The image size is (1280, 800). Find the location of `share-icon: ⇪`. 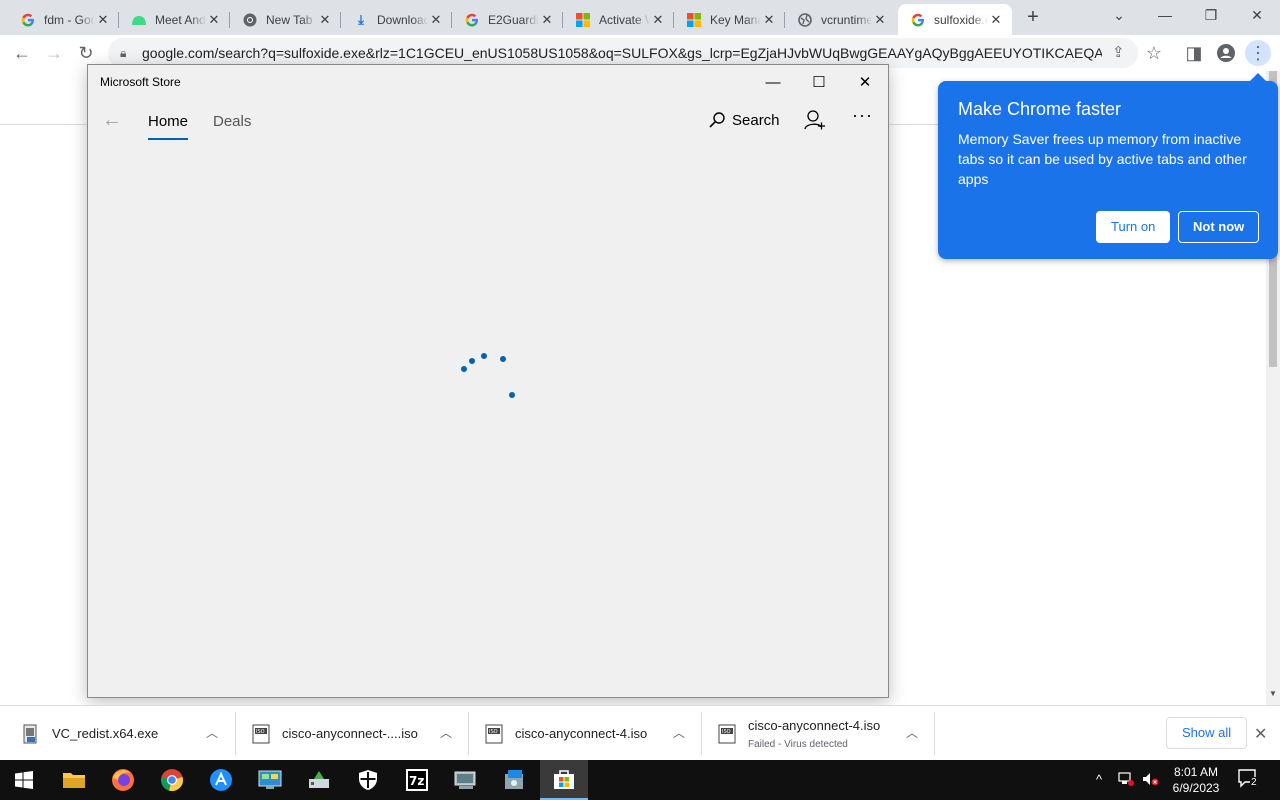

share-icon: ⇪ is located at coordinates (1118, 52).